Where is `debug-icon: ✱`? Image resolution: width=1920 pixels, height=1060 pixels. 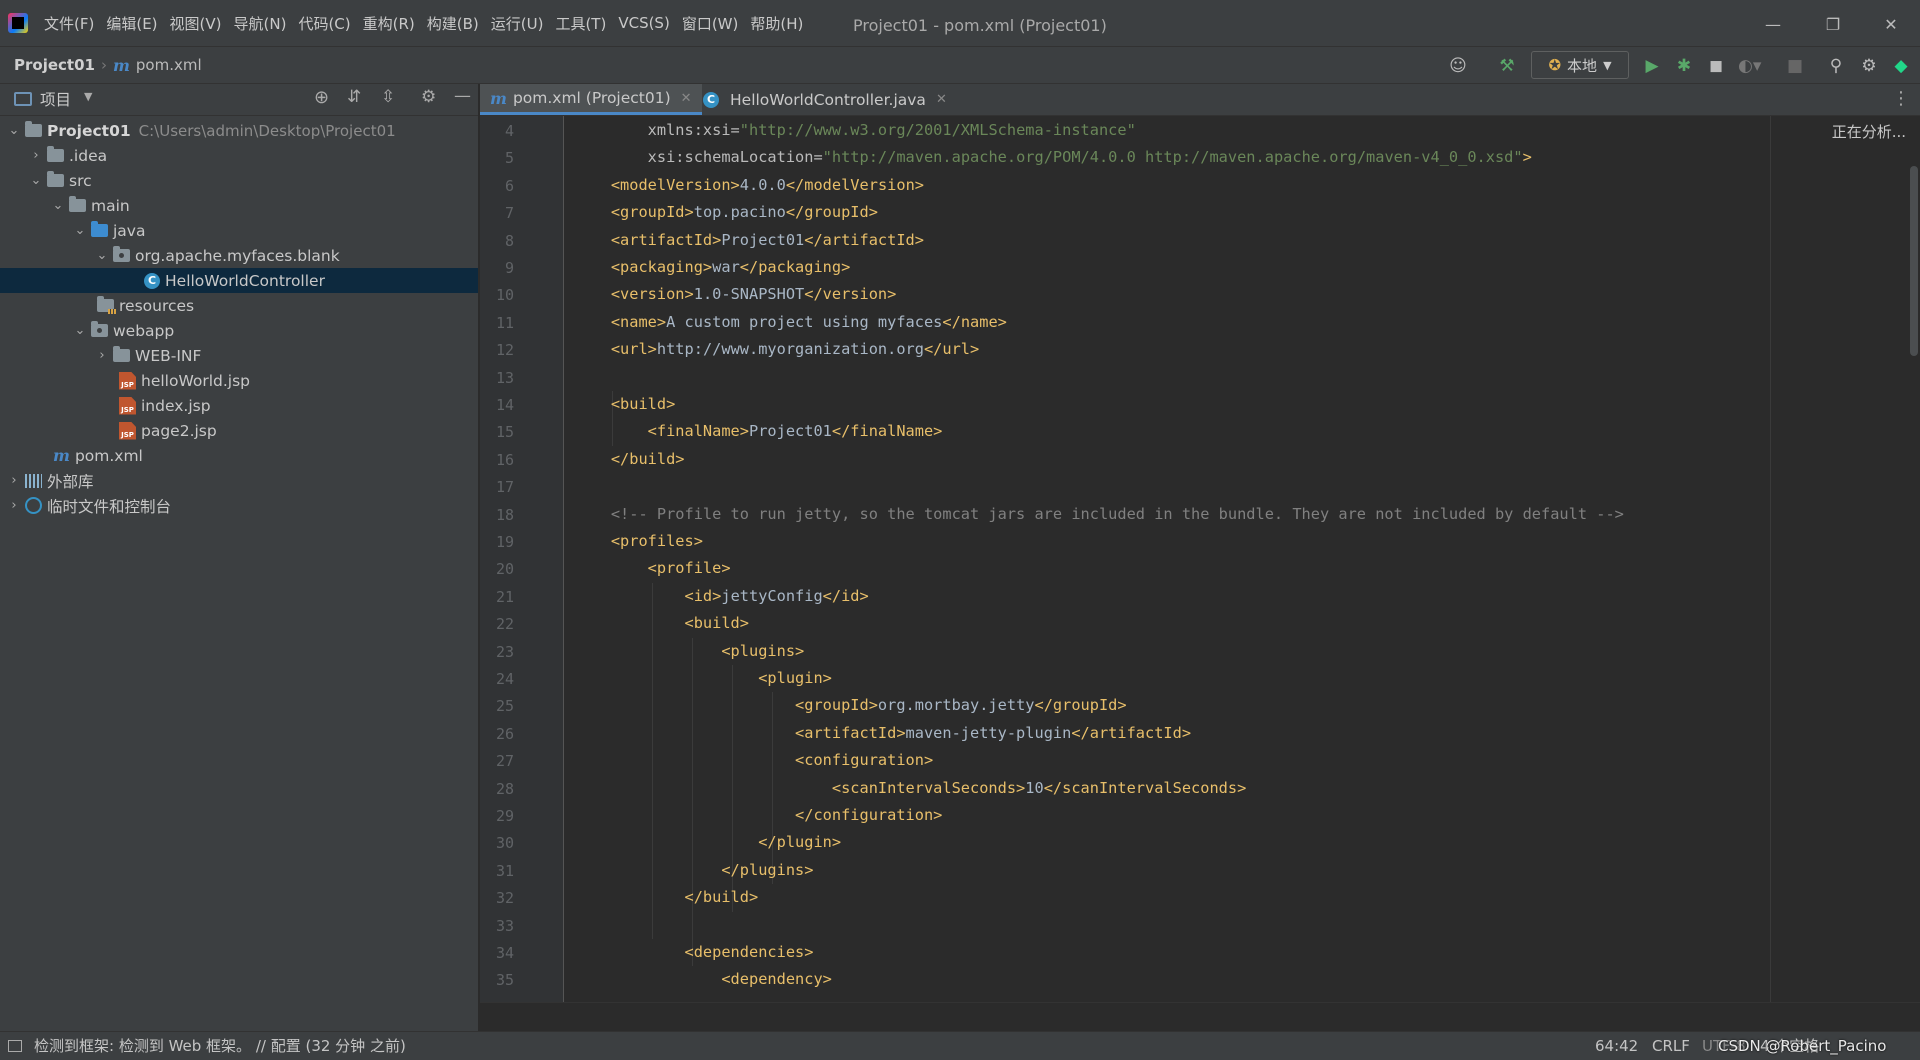
debug-icon: ✱ is located at coordinates (1684, 66).